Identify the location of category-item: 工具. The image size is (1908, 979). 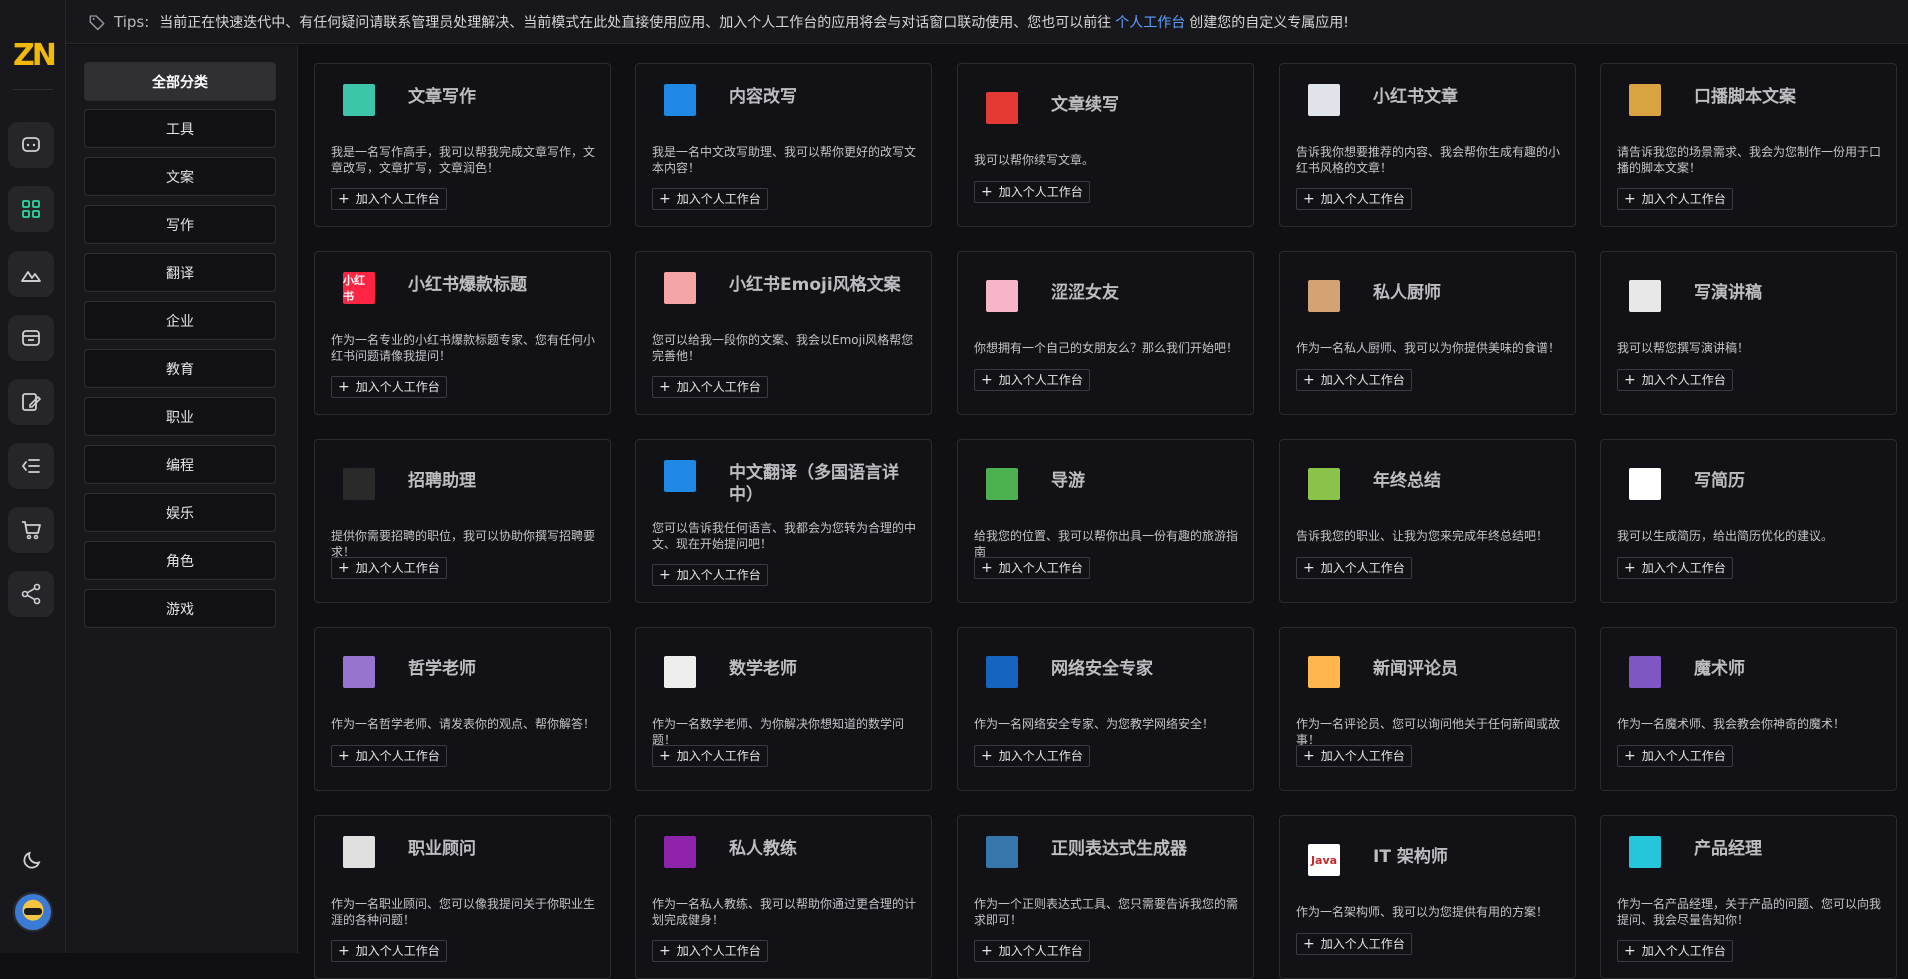
(180, 128).